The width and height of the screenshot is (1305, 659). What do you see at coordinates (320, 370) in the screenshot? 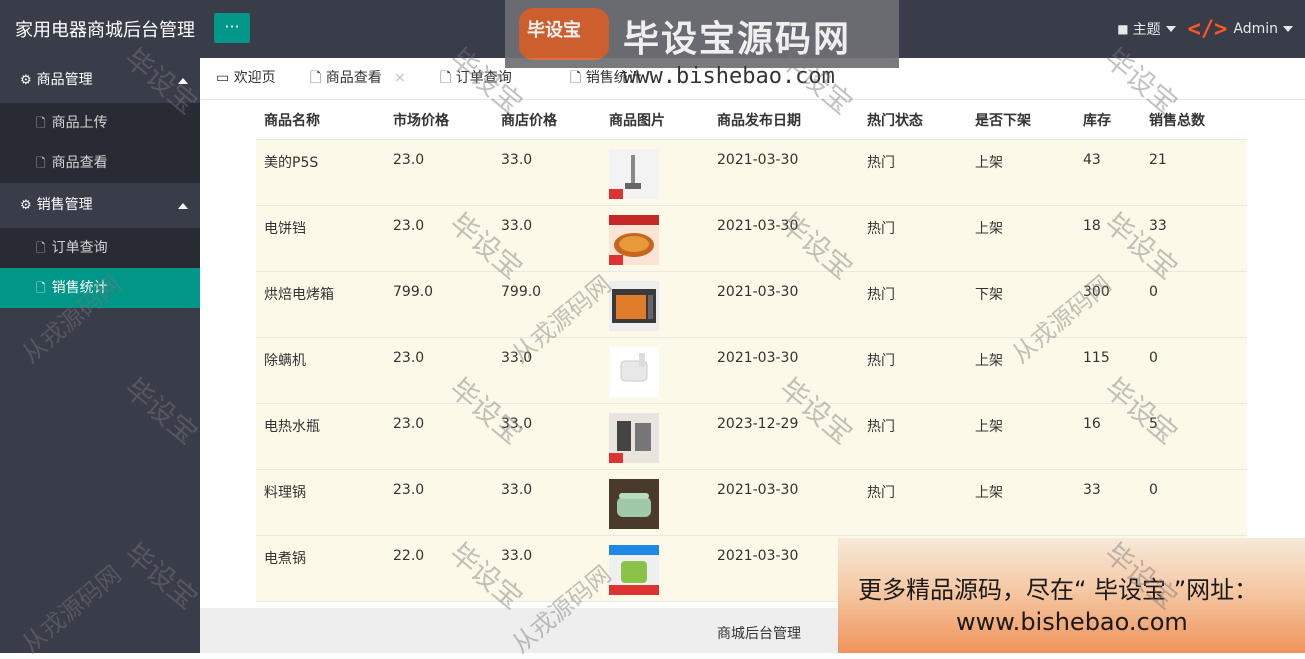
I see `cell-name: 除螨机` at bounding box center [320, 370].